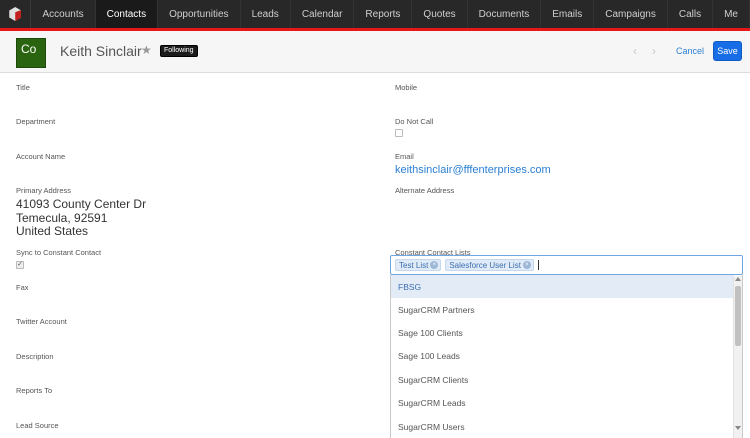 The height and width of the screenshot is (438, 750). What do you see at coordinates (727, 51) in the screenshot?
I see `save-button: Save` at bounding box center [727, 51].